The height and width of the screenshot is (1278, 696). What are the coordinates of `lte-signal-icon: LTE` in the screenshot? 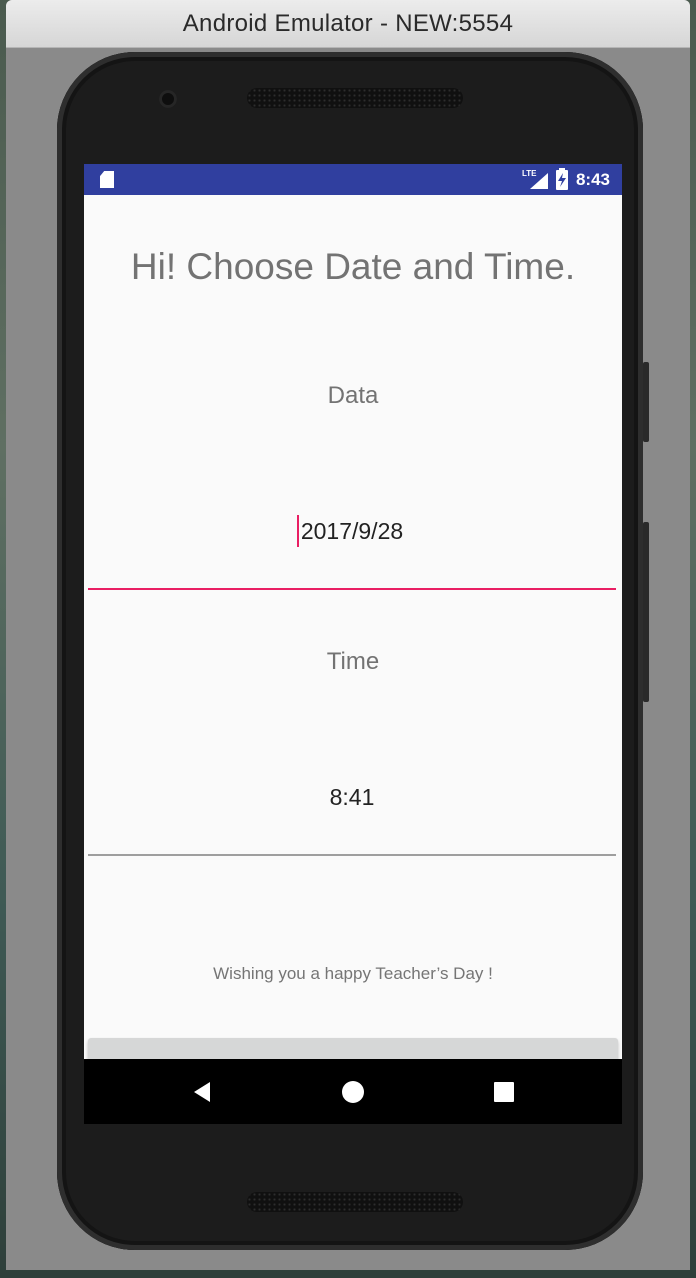 It's located at (535, 180).